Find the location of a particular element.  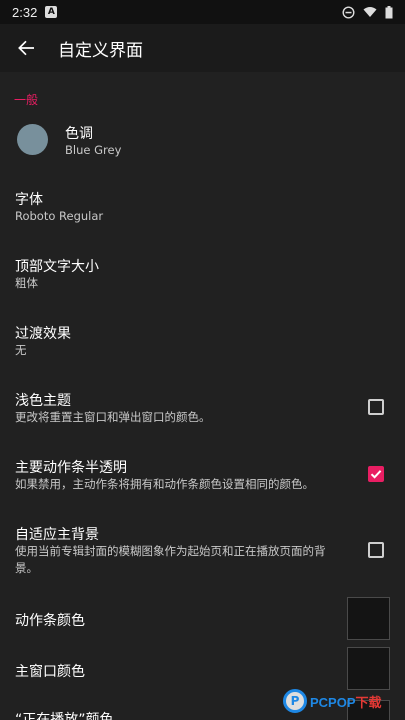

translucent-actionbar-checkbox is located at coordinates (376, 474).